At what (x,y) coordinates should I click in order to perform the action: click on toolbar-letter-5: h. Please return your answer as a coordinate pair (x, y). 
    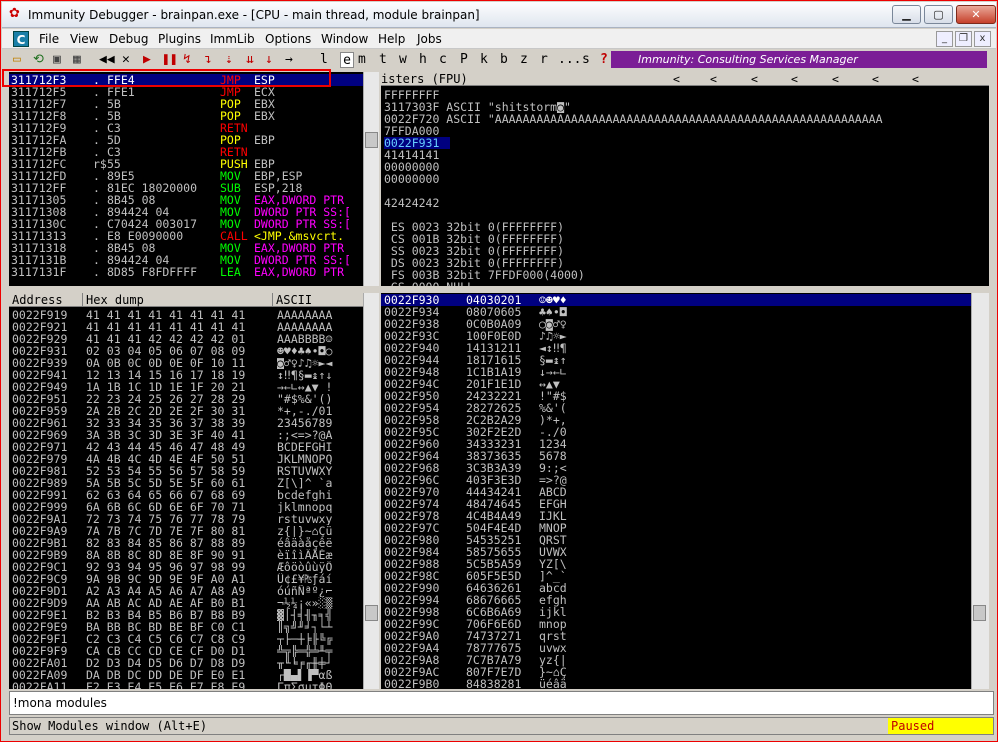
    Looking at the image, I should click on (423, 60).